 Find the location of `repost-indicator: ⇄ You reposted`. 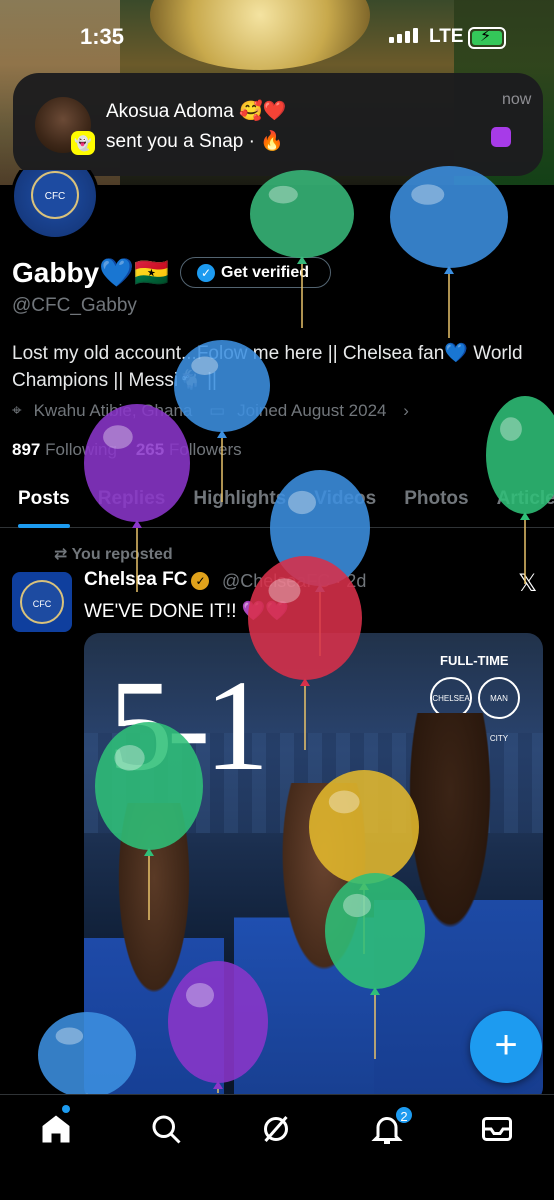

repost-indicator: ⇄ You reposted is located at coordinates (113, 554).